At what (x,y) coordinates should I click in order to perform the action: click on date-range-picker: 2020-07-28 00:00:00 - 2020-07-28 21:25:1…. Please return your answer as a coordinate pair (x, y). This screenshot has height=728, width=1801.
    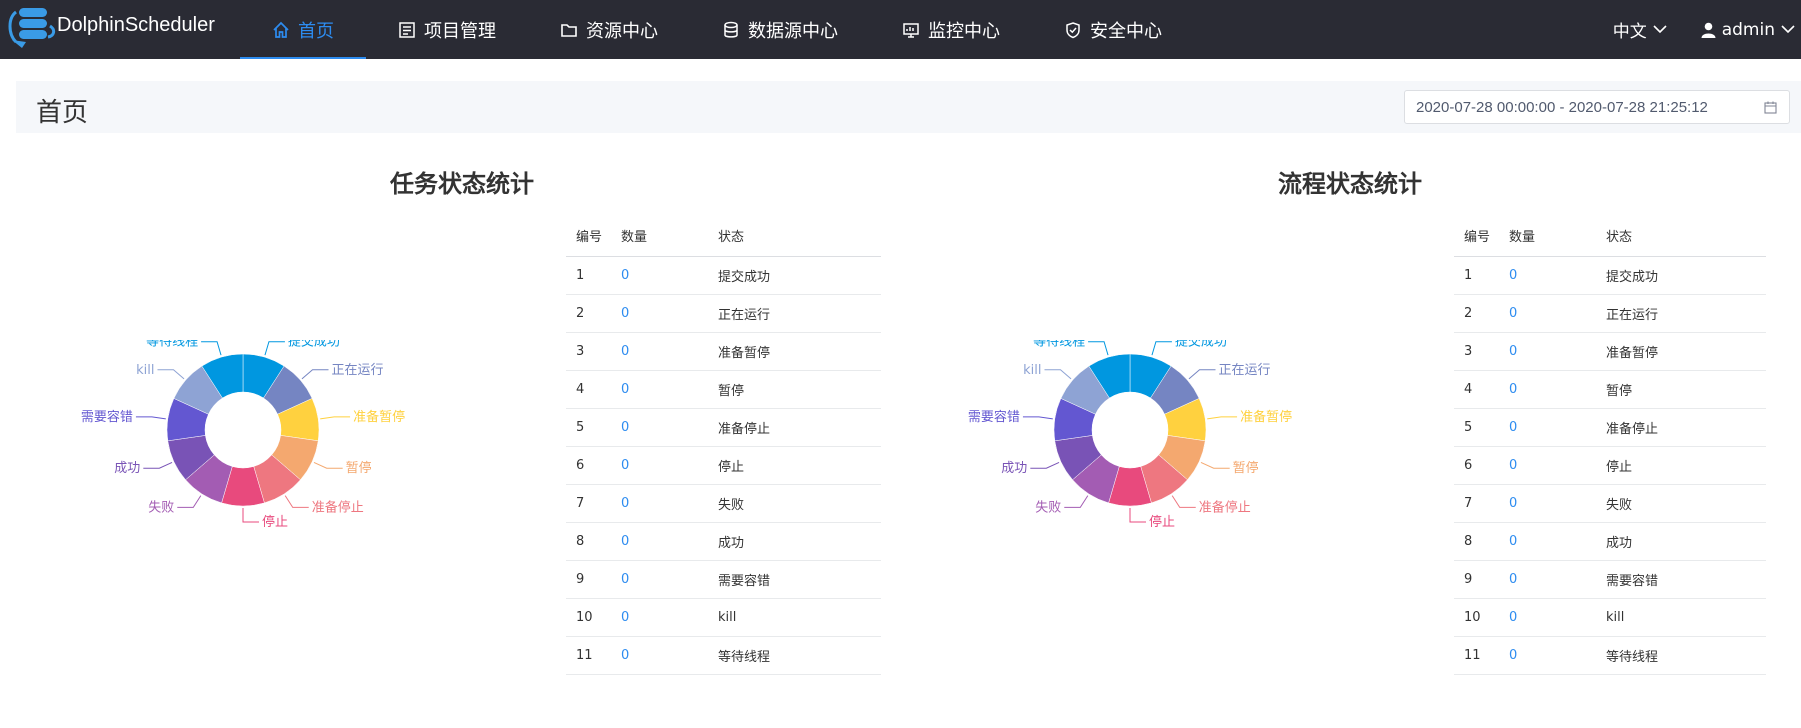
    Looking at the image, I should click on (1597, 107).